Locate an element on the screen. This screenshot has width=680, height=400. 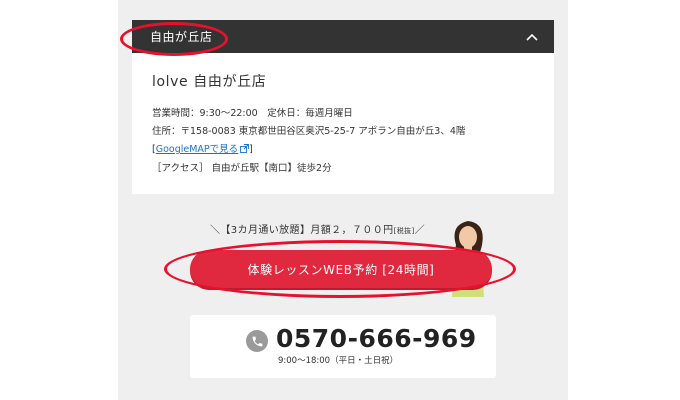
trial-lesson-booking-button: 体験レッスンWEB予約 [24時間] is located at coordinates (341, 269).